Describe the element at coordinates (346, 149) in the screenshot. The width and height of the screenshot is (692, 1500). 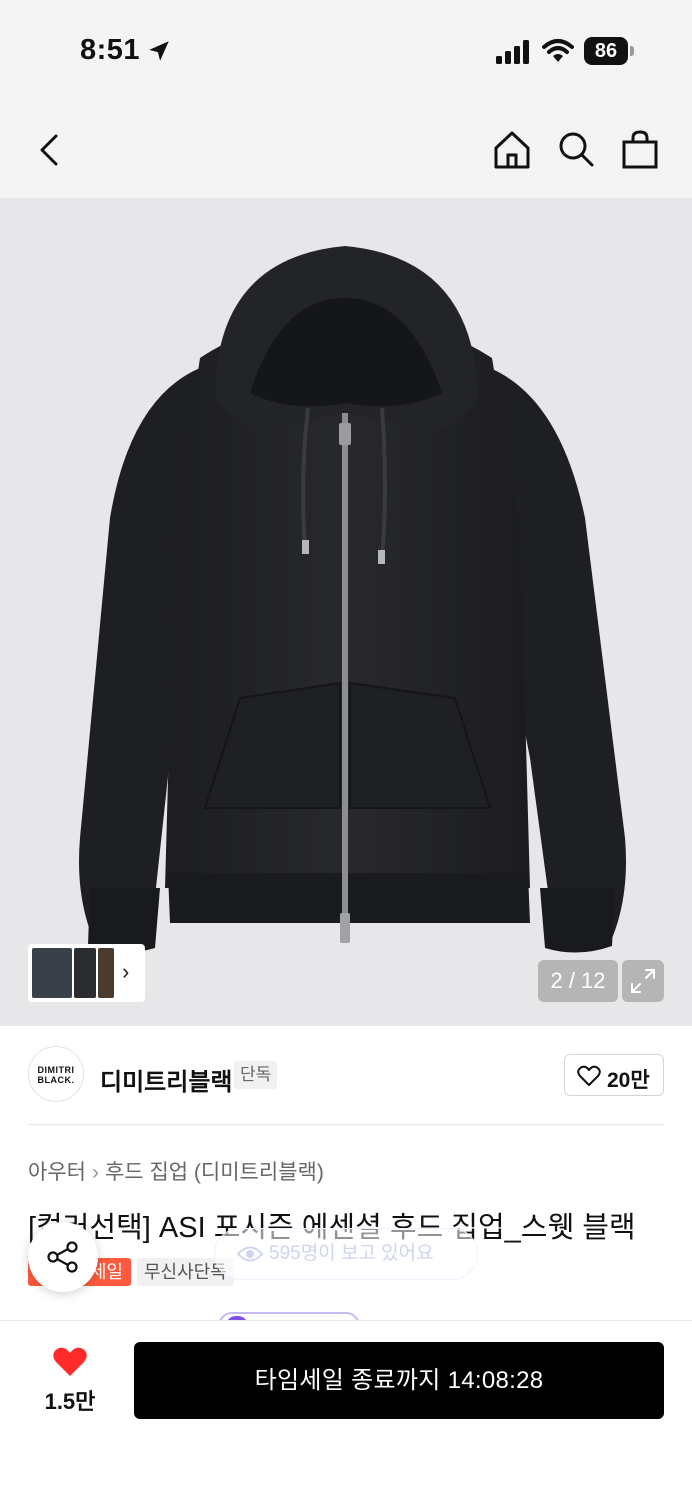
I see `nav-bar` at that location.